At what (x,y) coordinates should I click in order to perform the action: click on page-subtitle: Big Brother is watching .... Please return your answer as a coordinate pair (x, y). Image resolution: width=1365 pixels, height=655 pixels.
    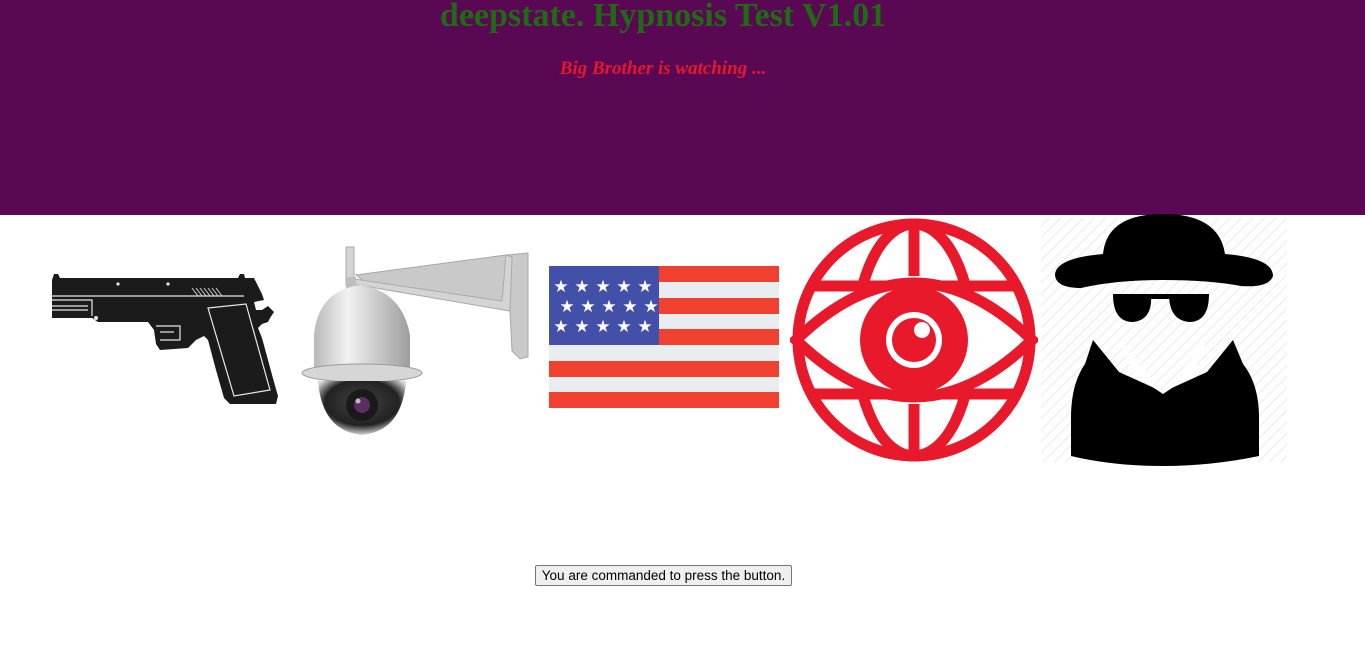
    Looking at the image, I should click on (663, 68).